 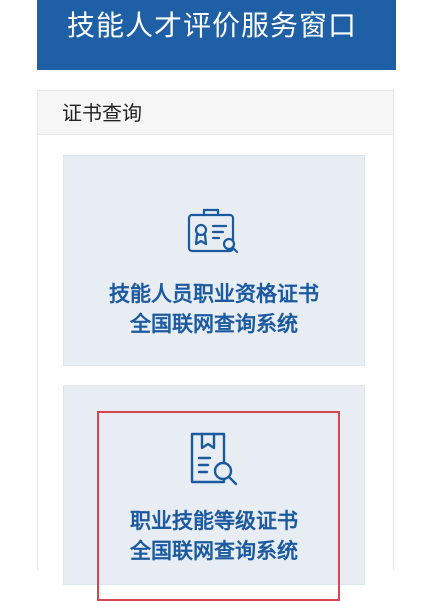 I want to click on card-label-line1: 技能人员职业资格证书, so click(x=214, y=294).